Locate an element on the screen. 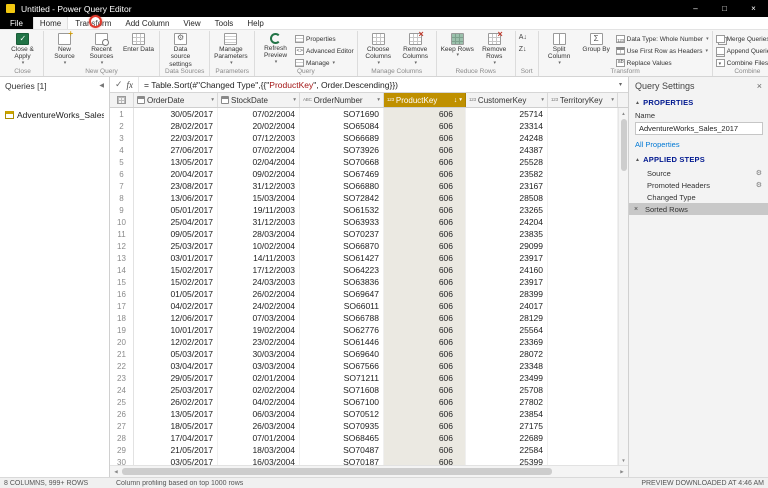 The width and height of the screenshot is (768, 488). sort-descending-icon-button is located at coordinates (525, 51).